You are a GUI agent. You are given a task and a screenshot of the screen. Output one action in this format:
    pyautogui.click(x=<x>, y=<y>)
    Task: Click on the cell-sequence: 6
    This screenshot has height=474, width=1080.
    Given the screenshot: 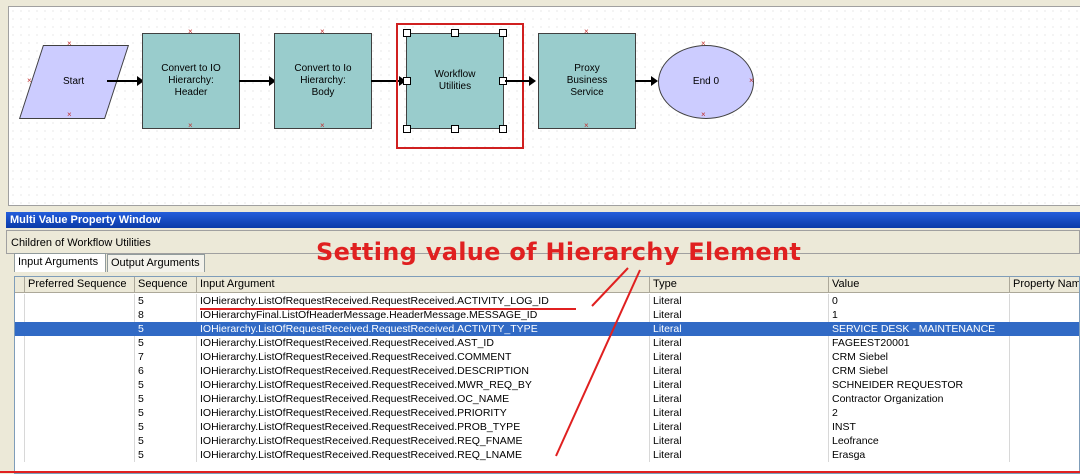 What is the action you would take?
    pyautogui.click(x=166, y=371)
    